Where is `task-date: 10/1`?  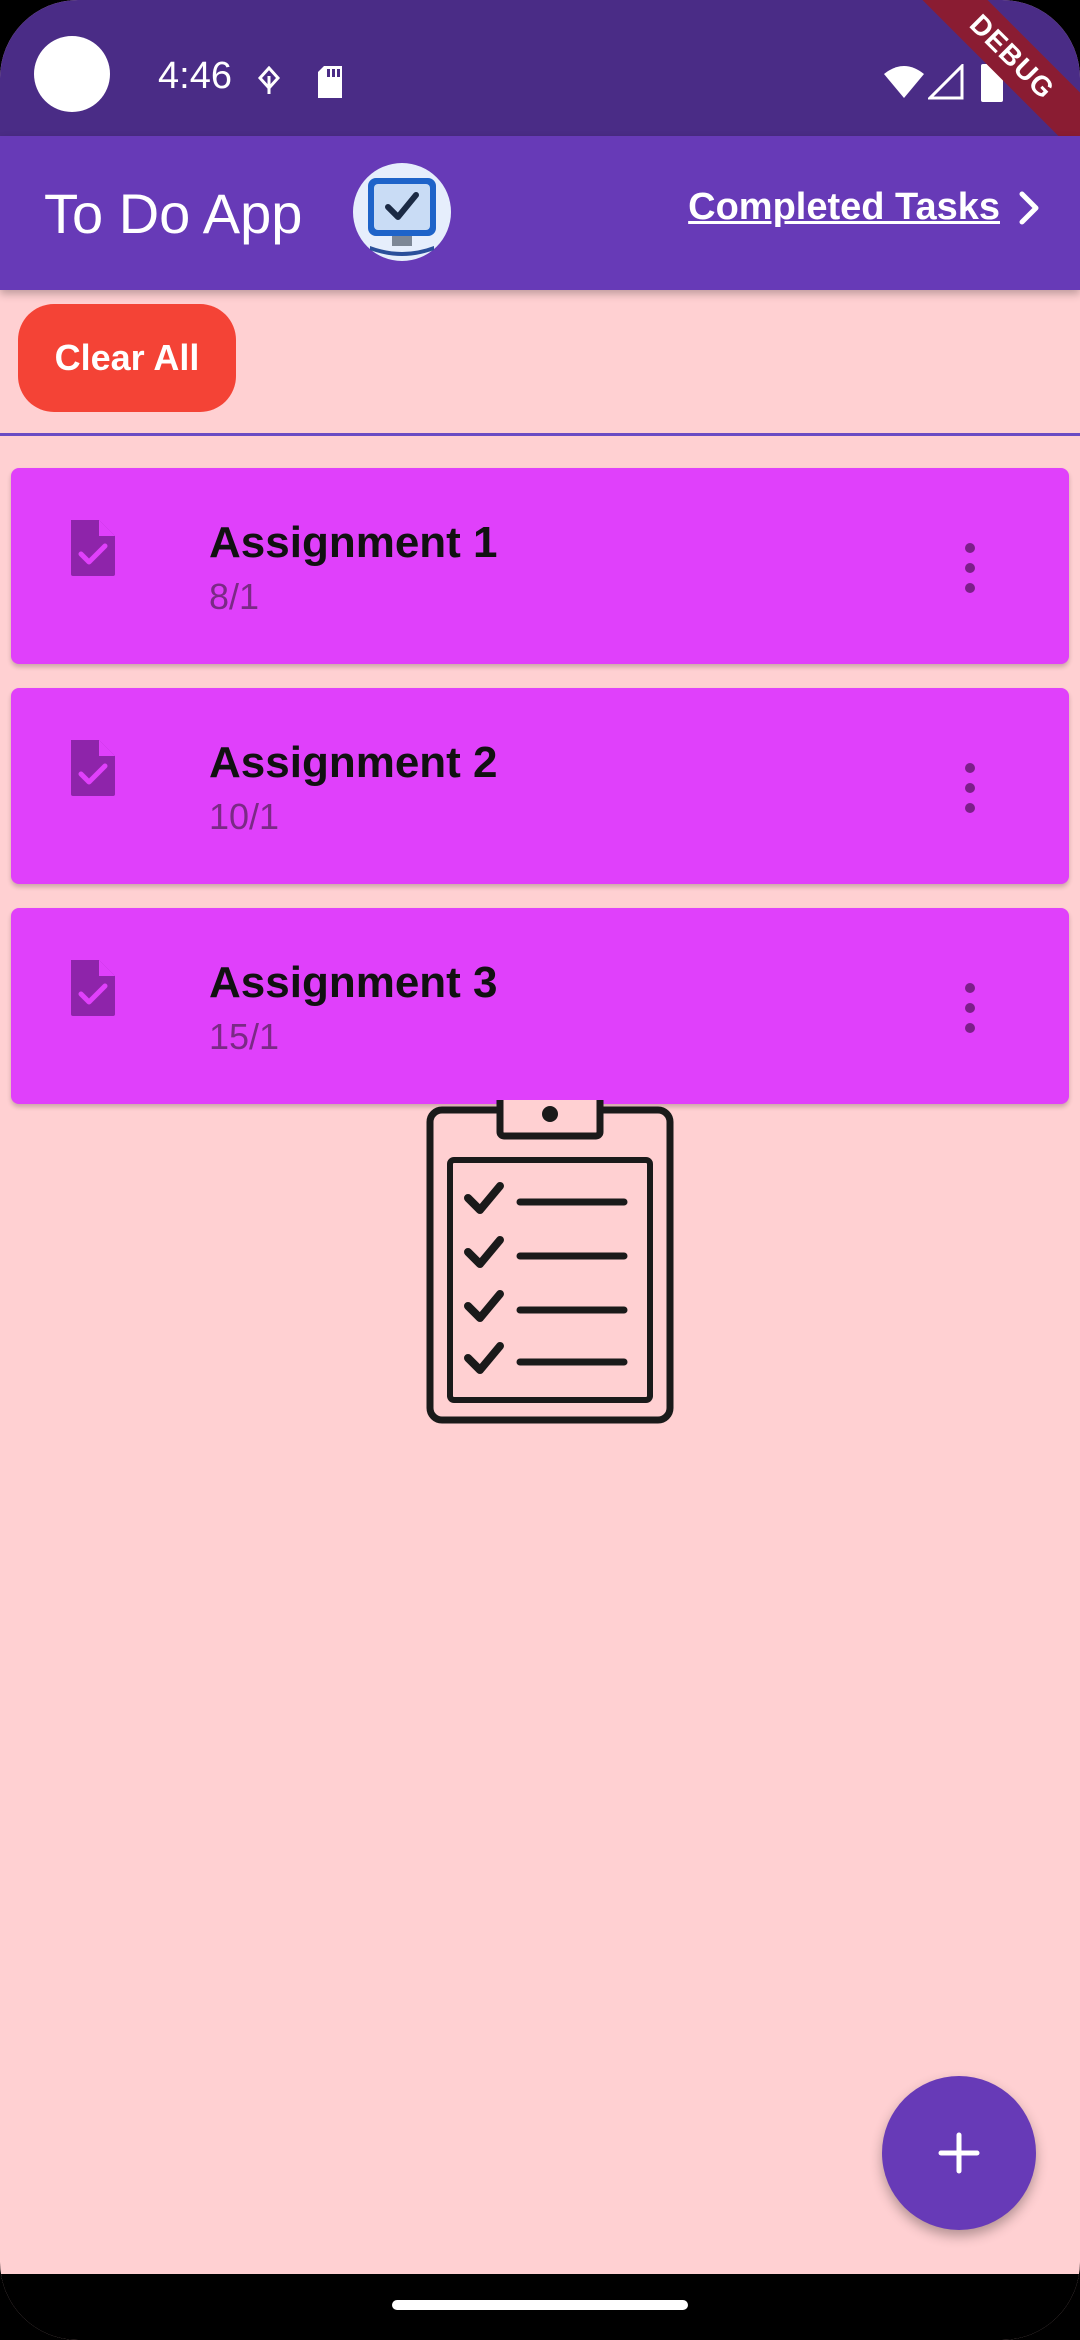
task-date: 10/1 is located at coordinates (244, 816).